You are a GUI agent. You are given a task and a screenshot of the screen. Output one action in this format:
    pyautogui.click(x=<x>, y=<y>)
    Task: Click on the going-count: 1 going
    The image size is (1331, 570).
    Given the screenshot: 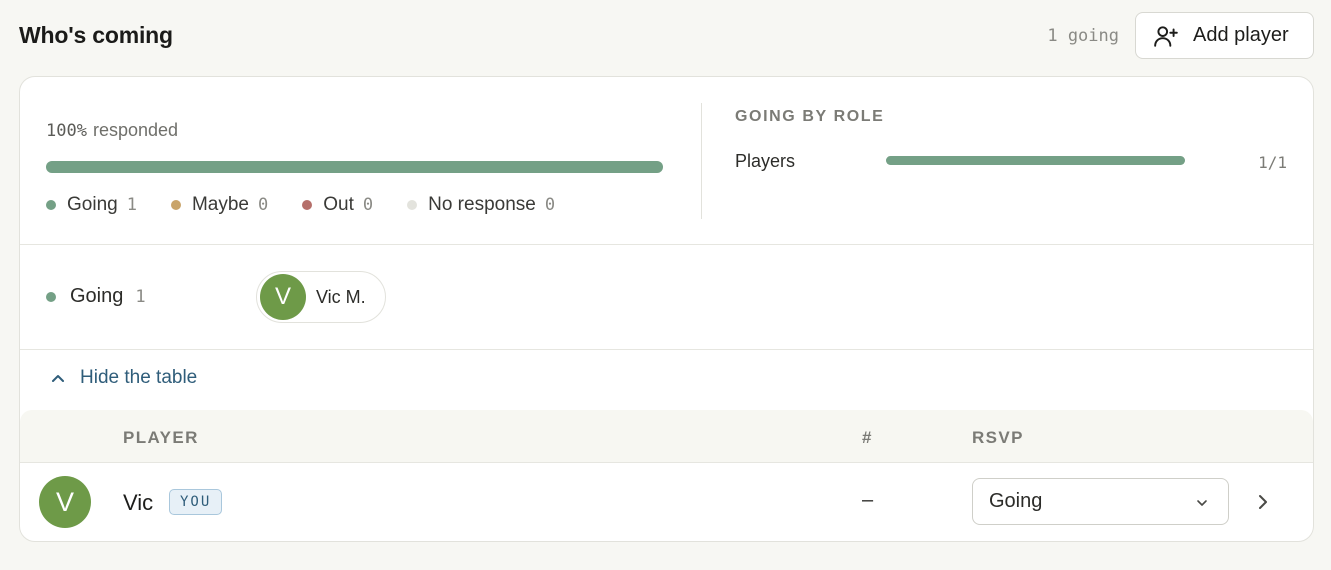 What is the action you would take?
    pyautogui.click(x=1083, y=36)
    